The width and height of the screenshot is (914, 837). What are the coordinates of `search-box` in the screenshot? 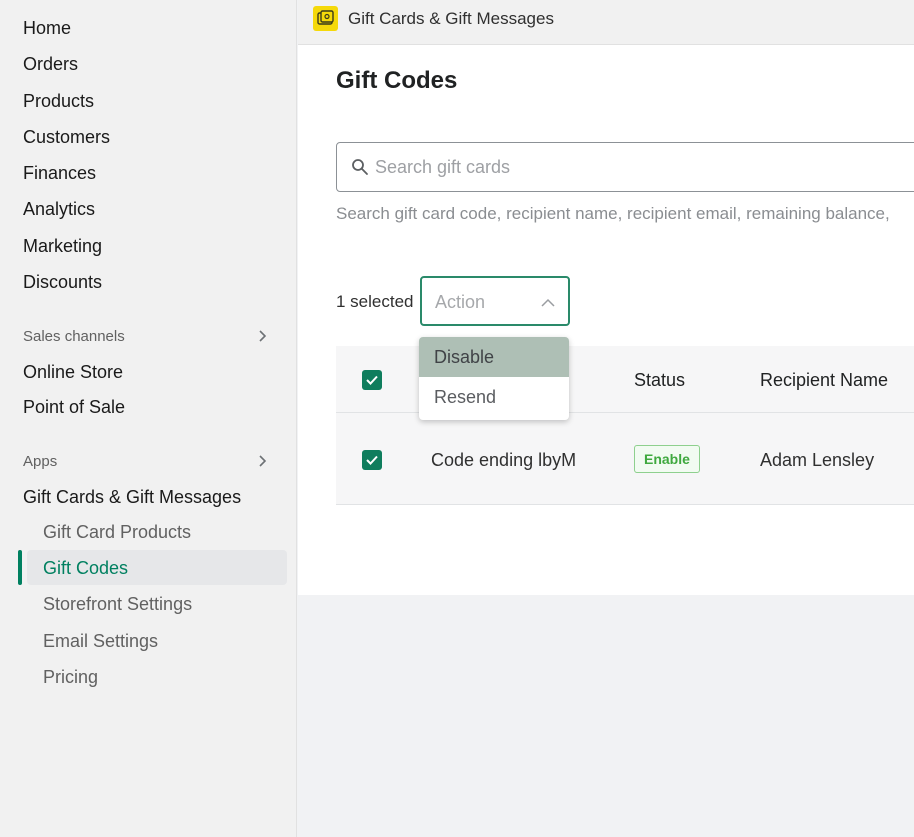 It's located at (625, 167).